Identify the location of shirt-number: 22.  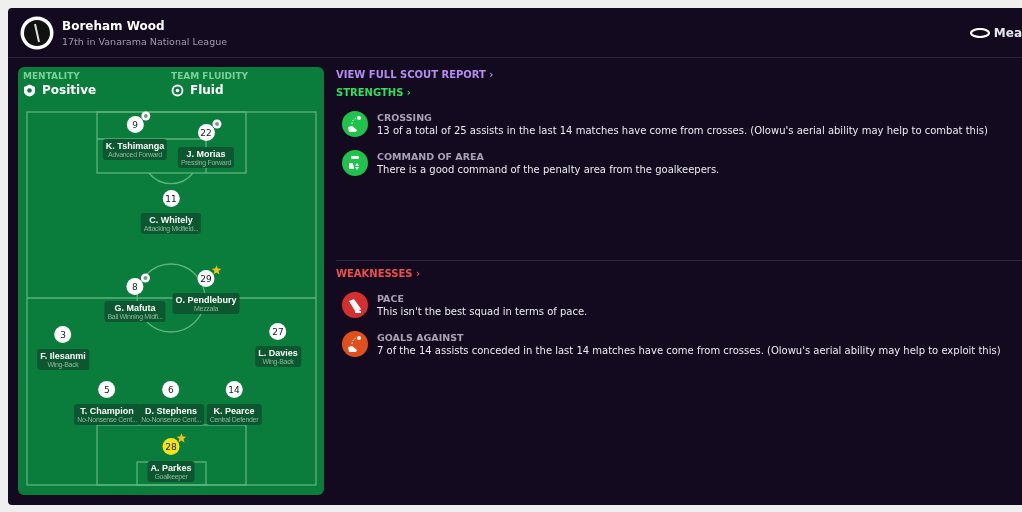
(206, 132).